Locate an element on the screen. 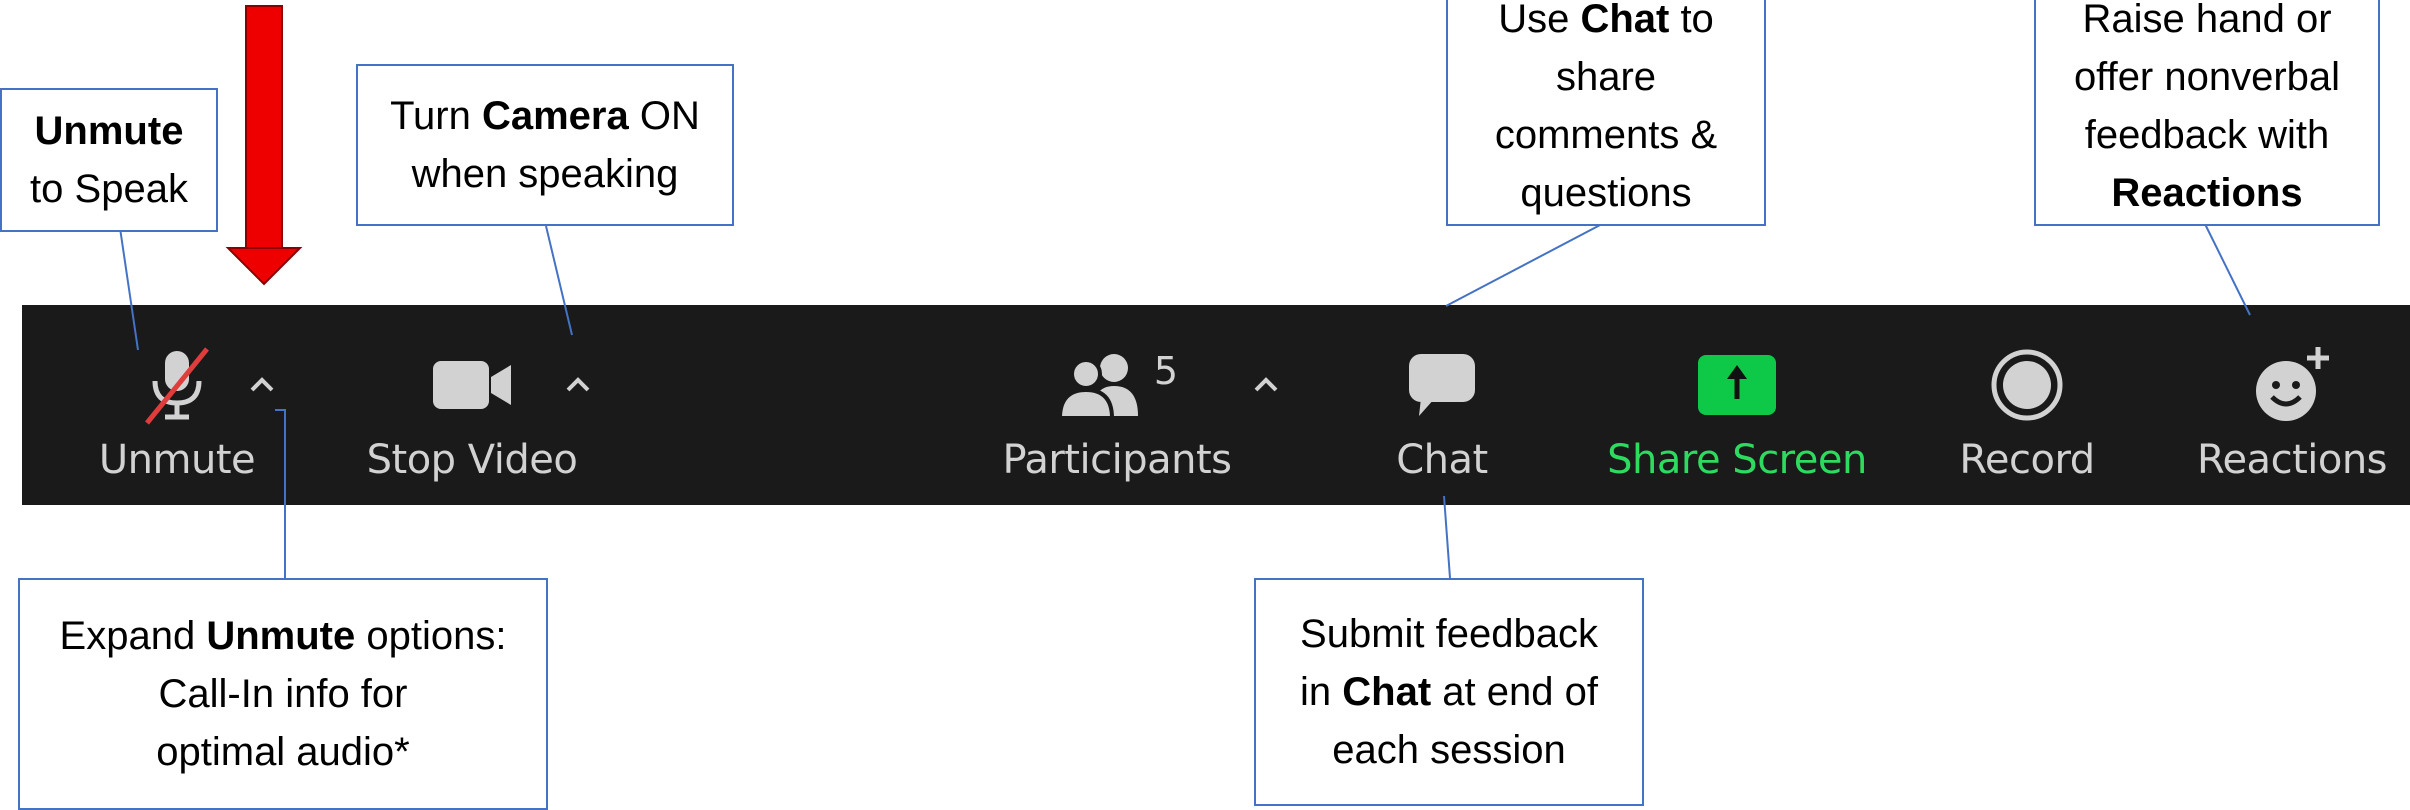 Image resolution: width=2410 pixels, height=810 pixels. camera-callout-bold: Camera is located at coordinates (555, 116).